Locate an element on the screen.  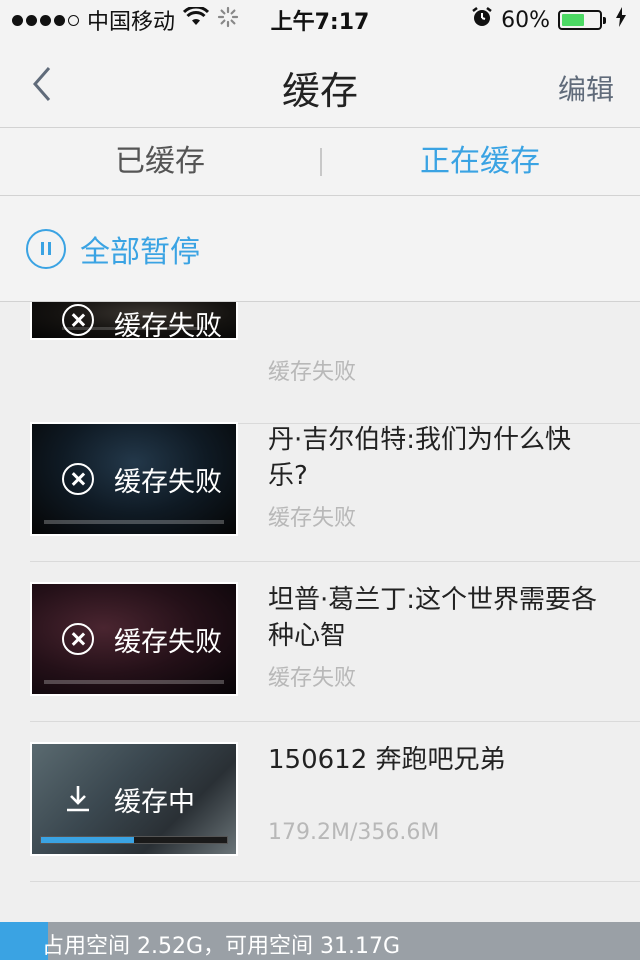
alarm-icon is located at coordinates (482, 20).